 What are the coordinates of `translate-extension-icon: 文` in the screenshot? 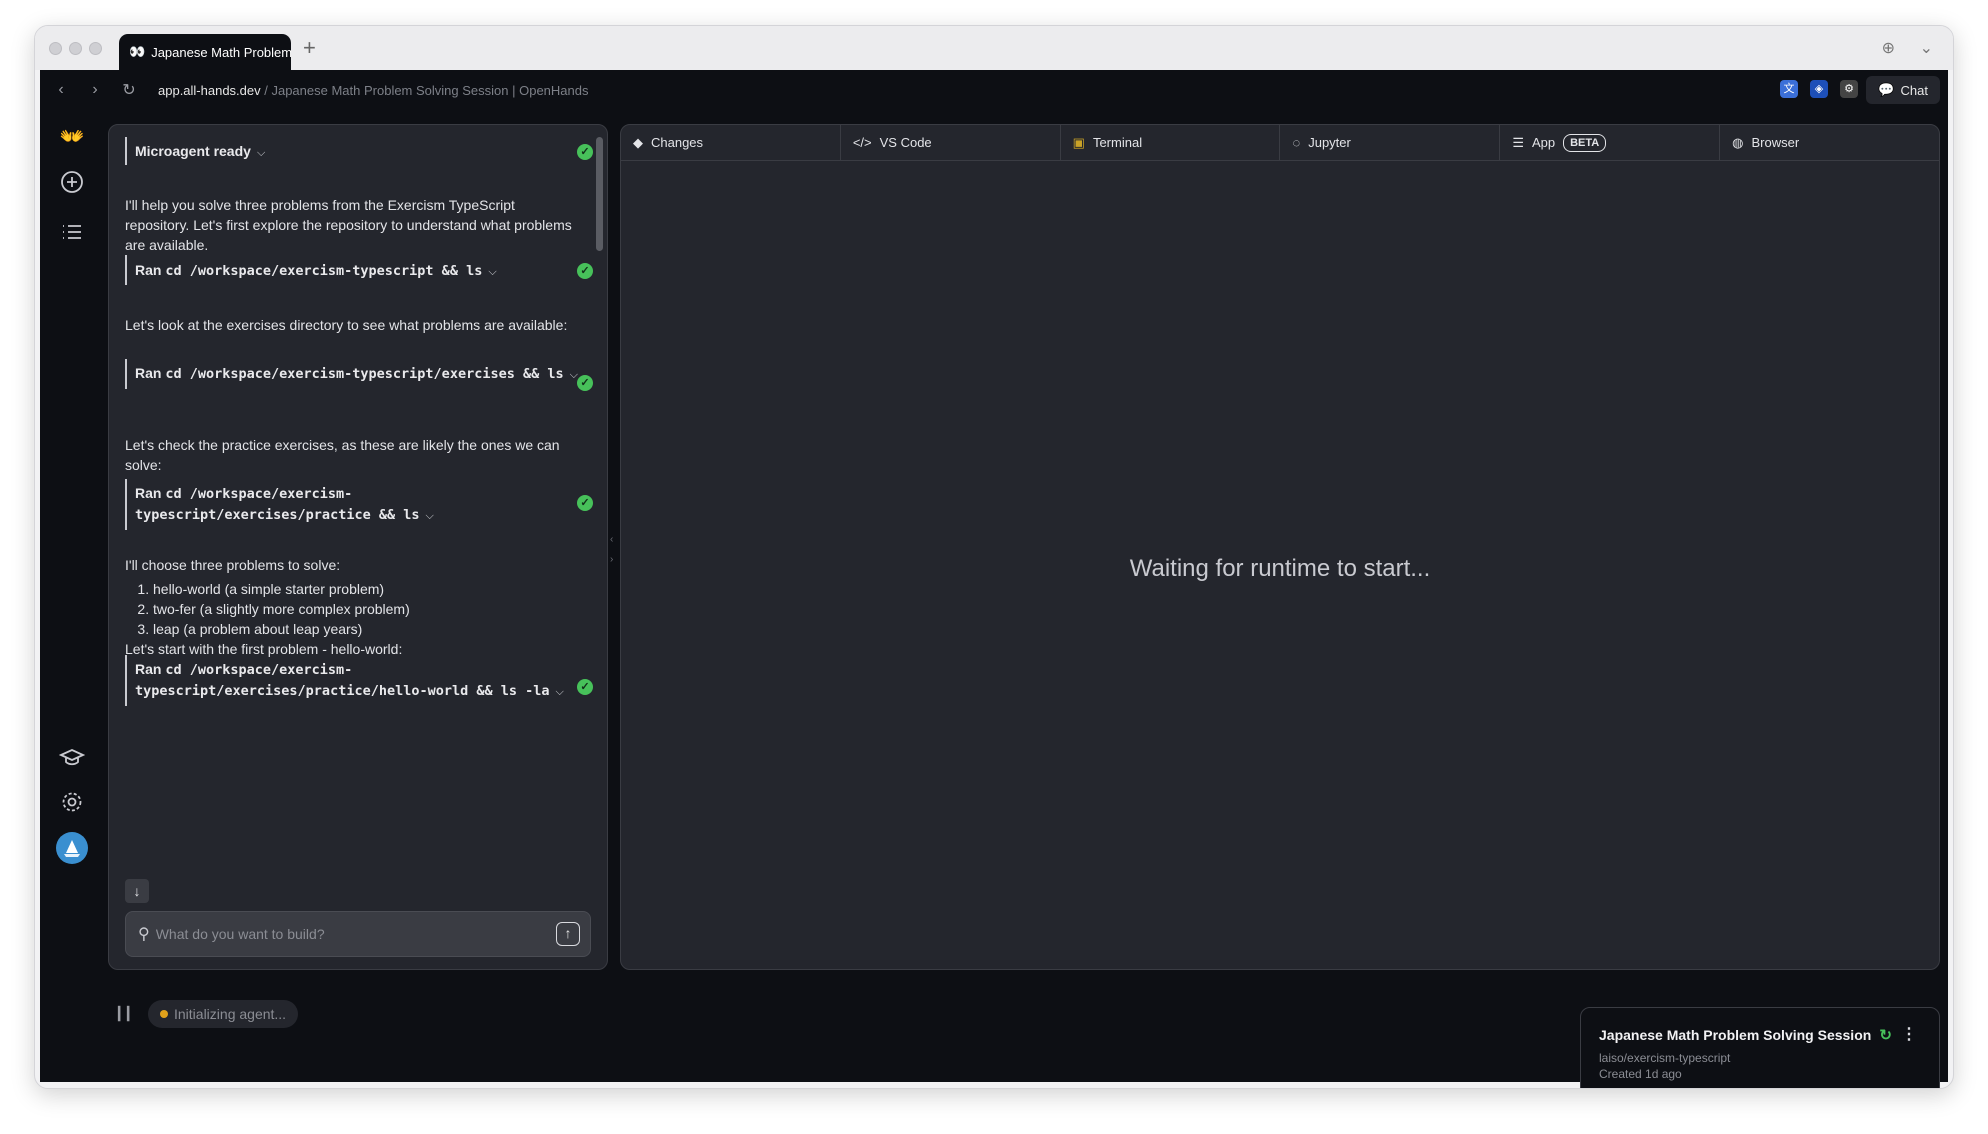 It's located at (1789, 89).